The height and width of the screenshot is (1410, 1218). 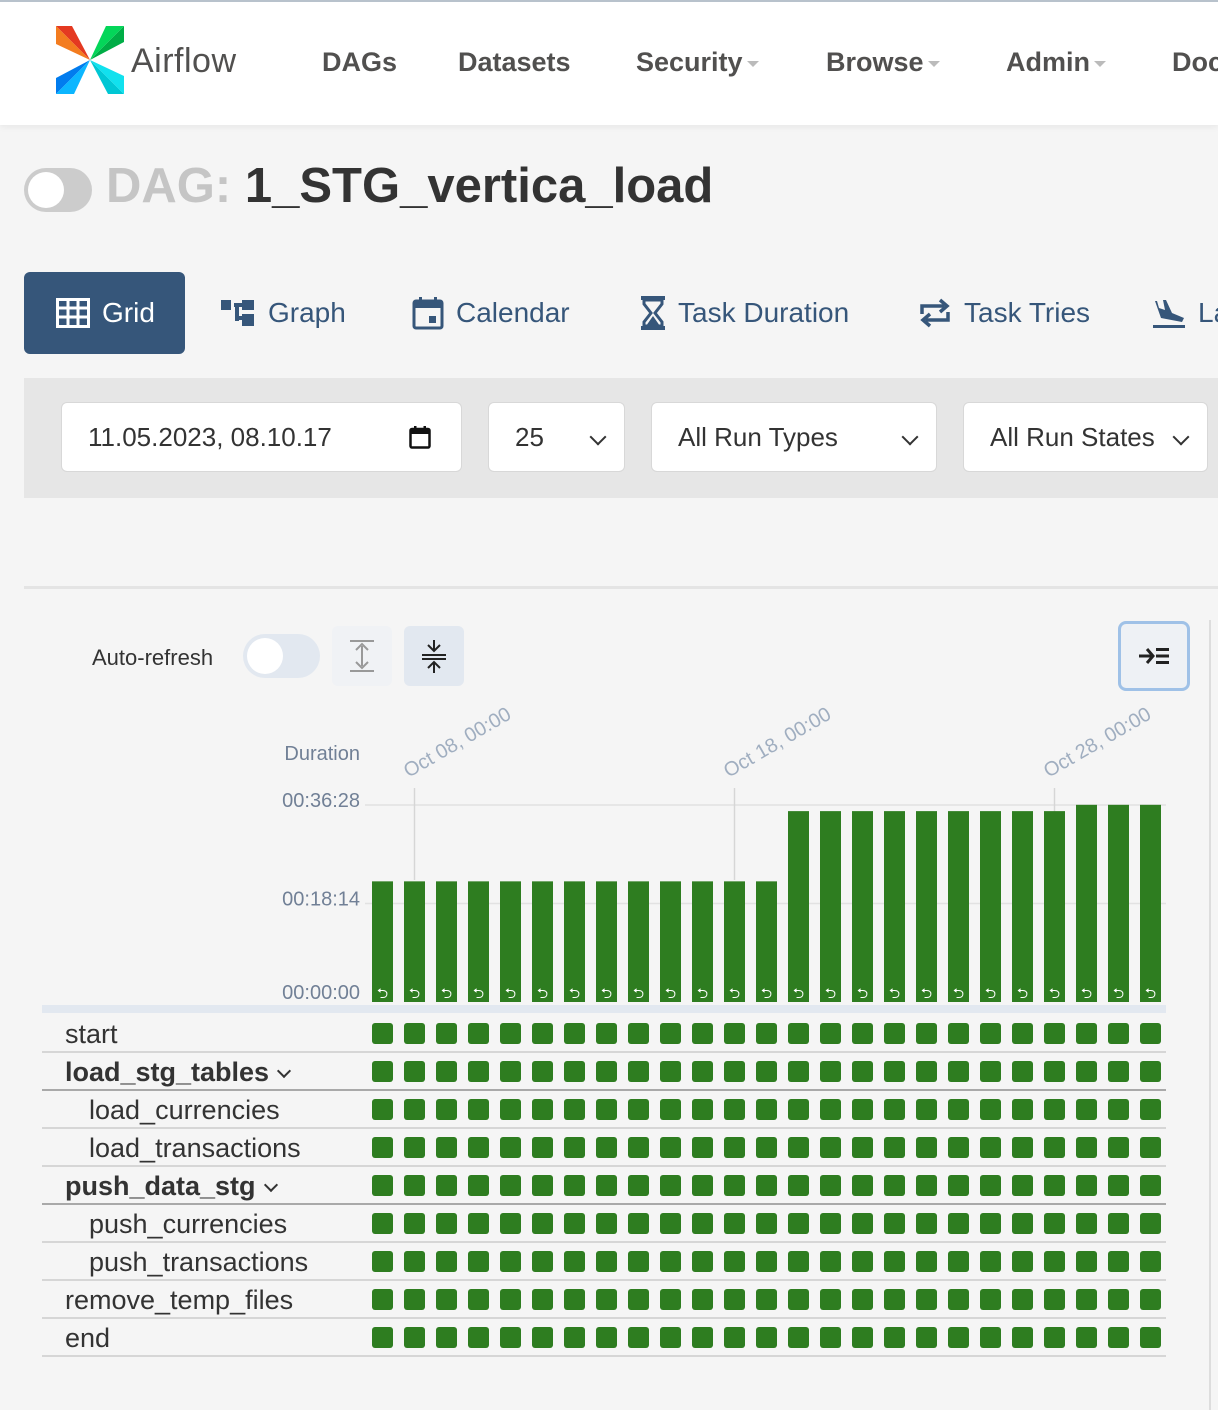 I want to click on task-row: load_currencies, so click(x=604, y=1110).